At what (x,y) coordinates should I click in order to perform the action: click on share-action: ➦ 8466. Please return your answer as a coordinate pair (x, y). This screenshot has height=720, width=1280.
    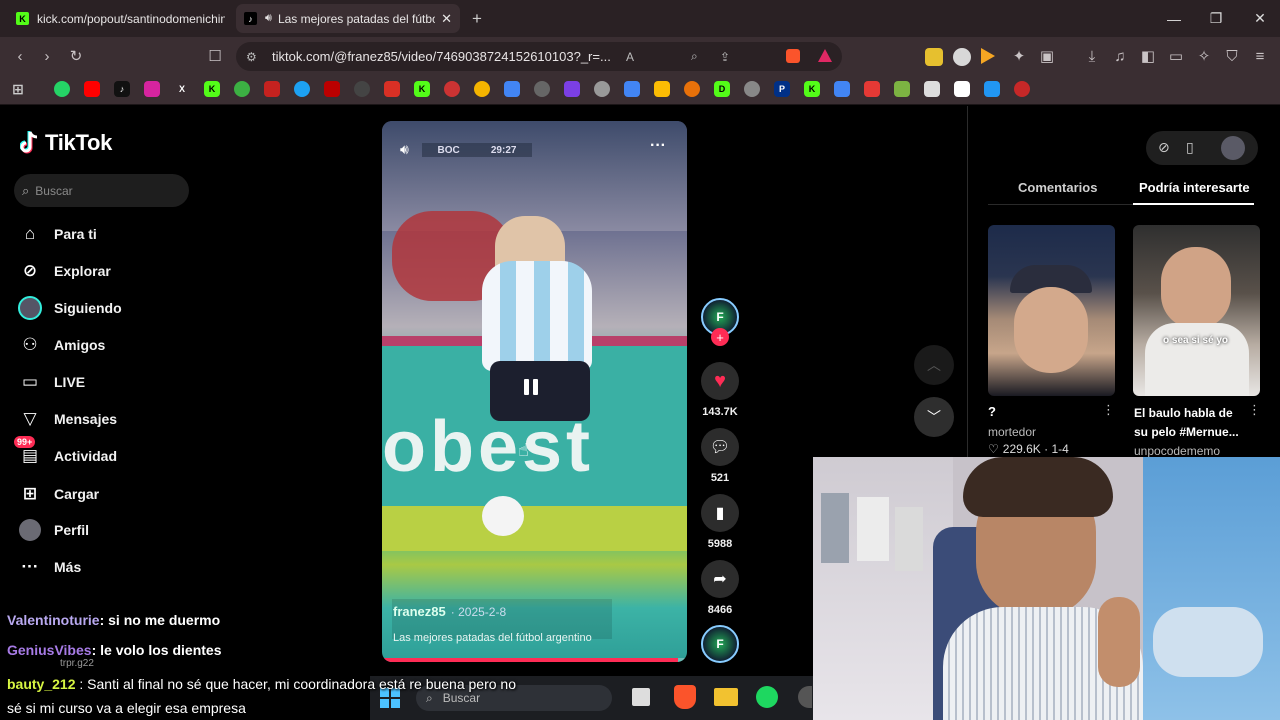
    Looking at the image, I should click on (720, 588).